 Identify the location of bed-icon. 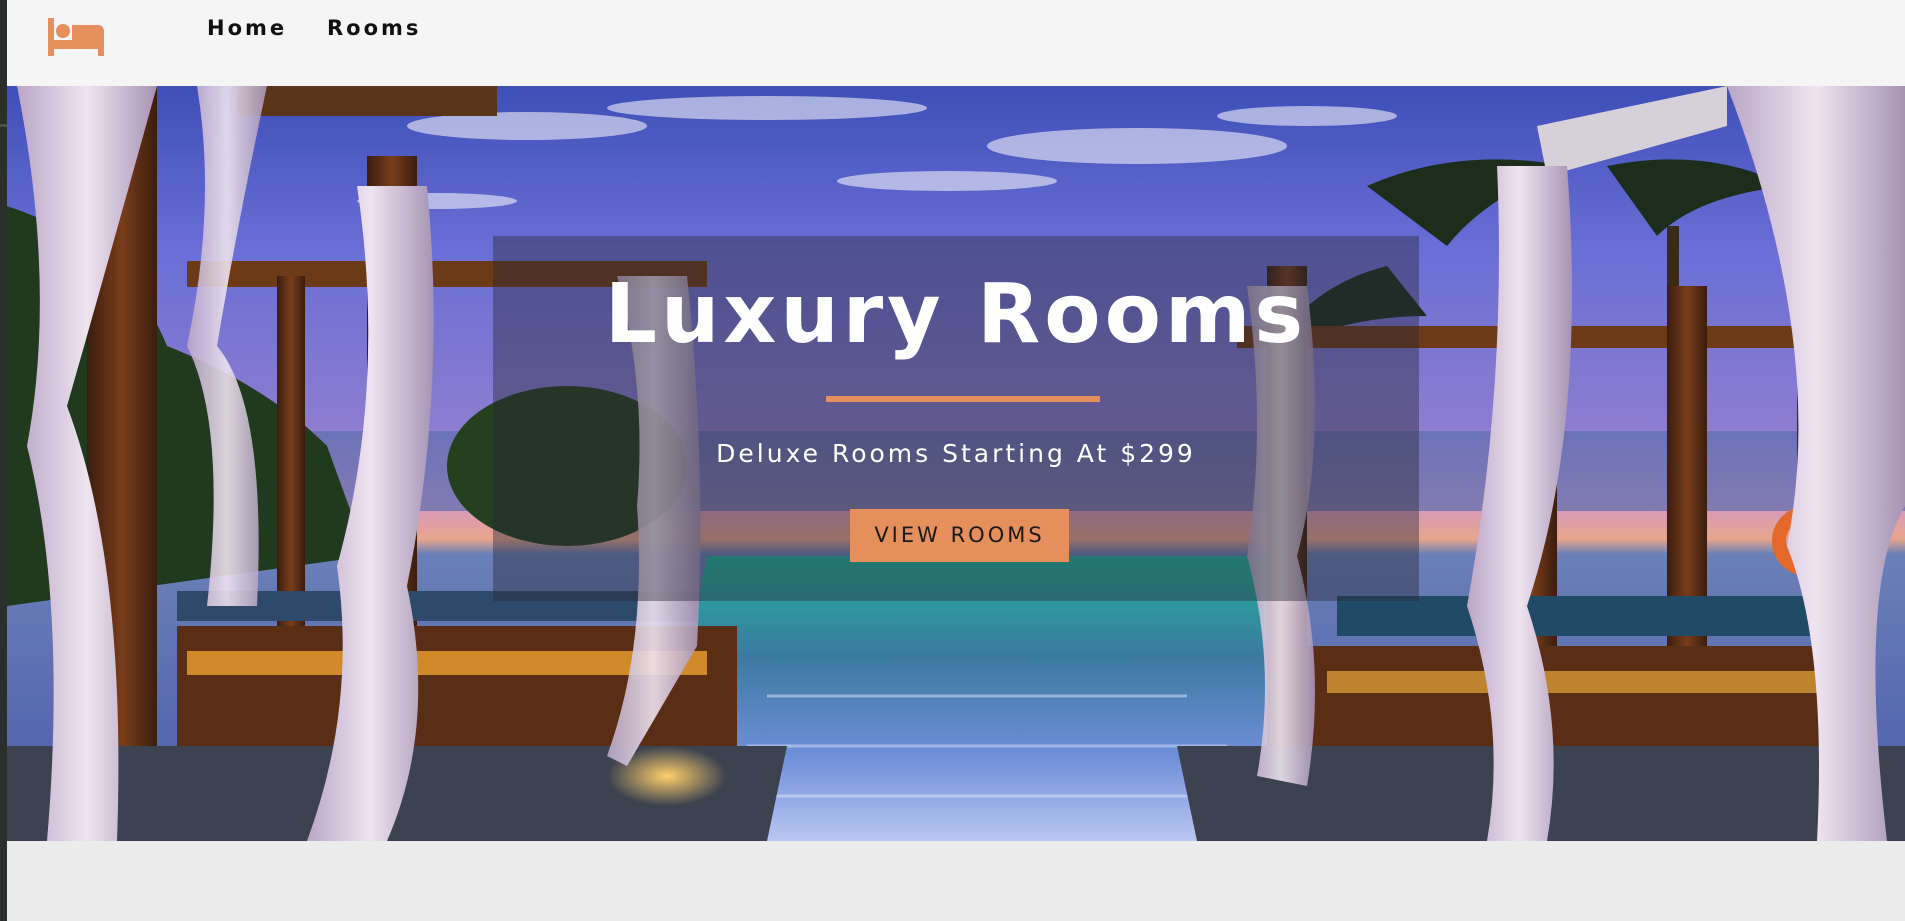
(76, 37).